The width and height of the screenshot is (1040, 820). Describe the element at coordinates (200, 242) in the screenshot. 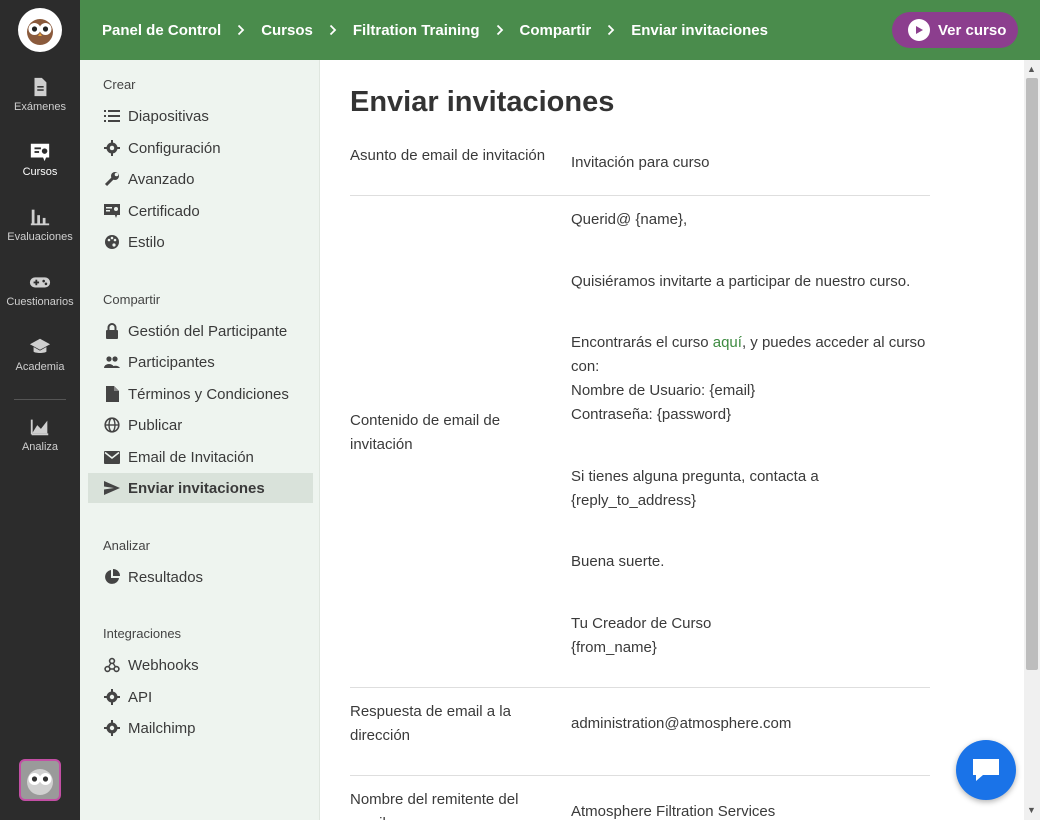

I see `menu-item-estilo: Estilo` at that location.